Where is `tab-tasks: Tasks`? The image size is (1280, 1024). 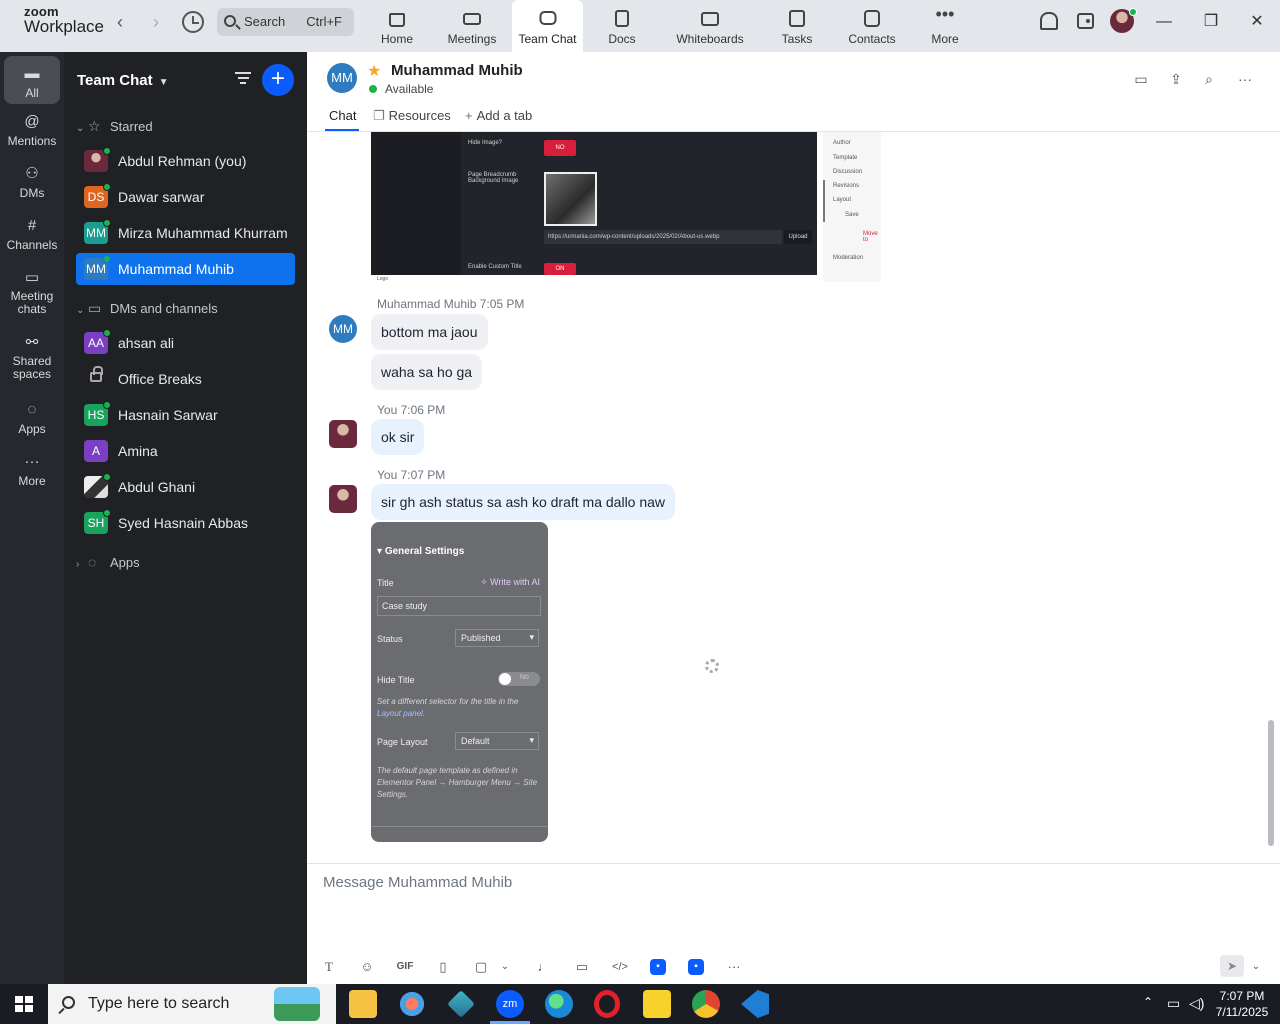
tab-tasks: Tasks is located at coordinates (797, 26).